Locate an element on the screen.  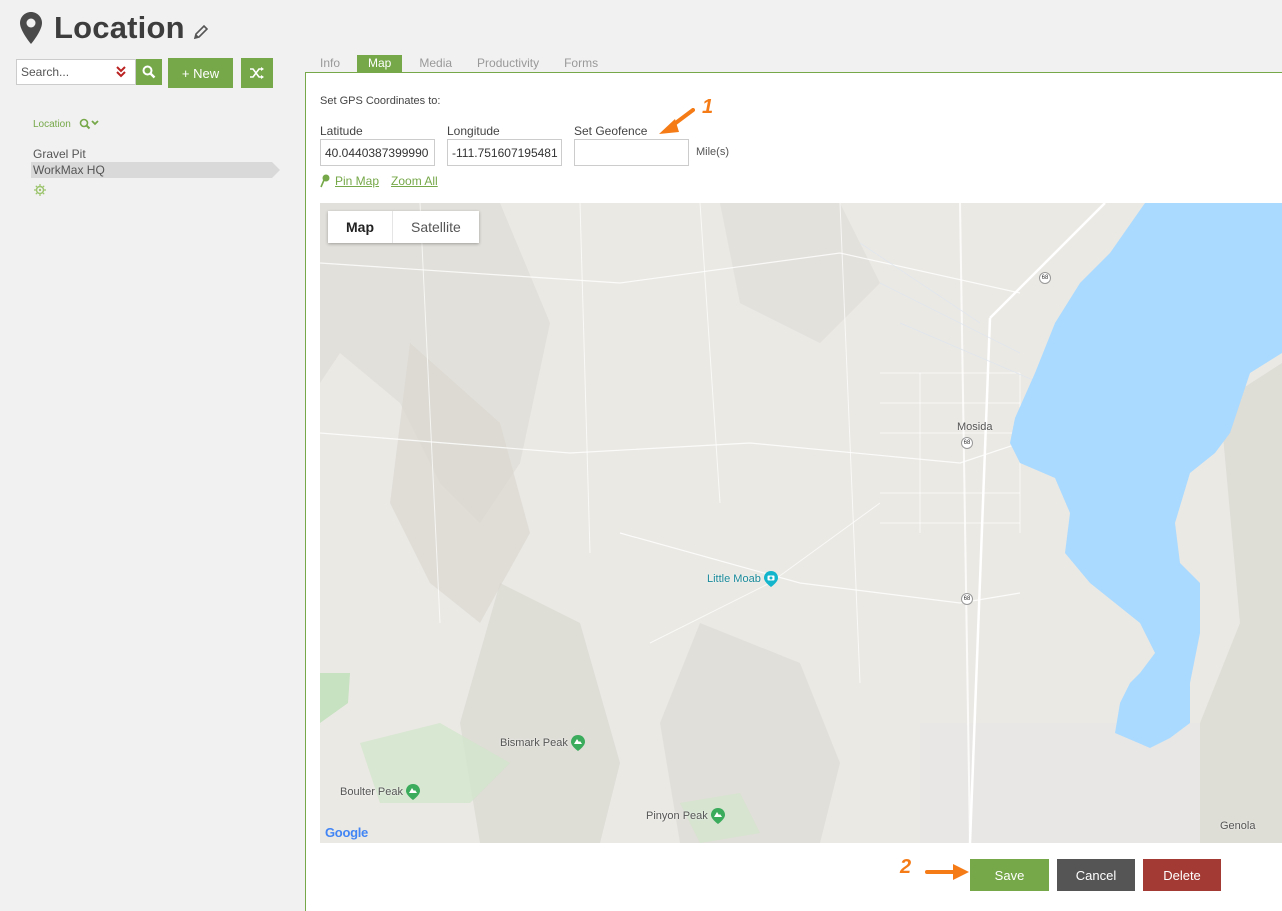
page-header: Location is located at coordinates (114, 28).